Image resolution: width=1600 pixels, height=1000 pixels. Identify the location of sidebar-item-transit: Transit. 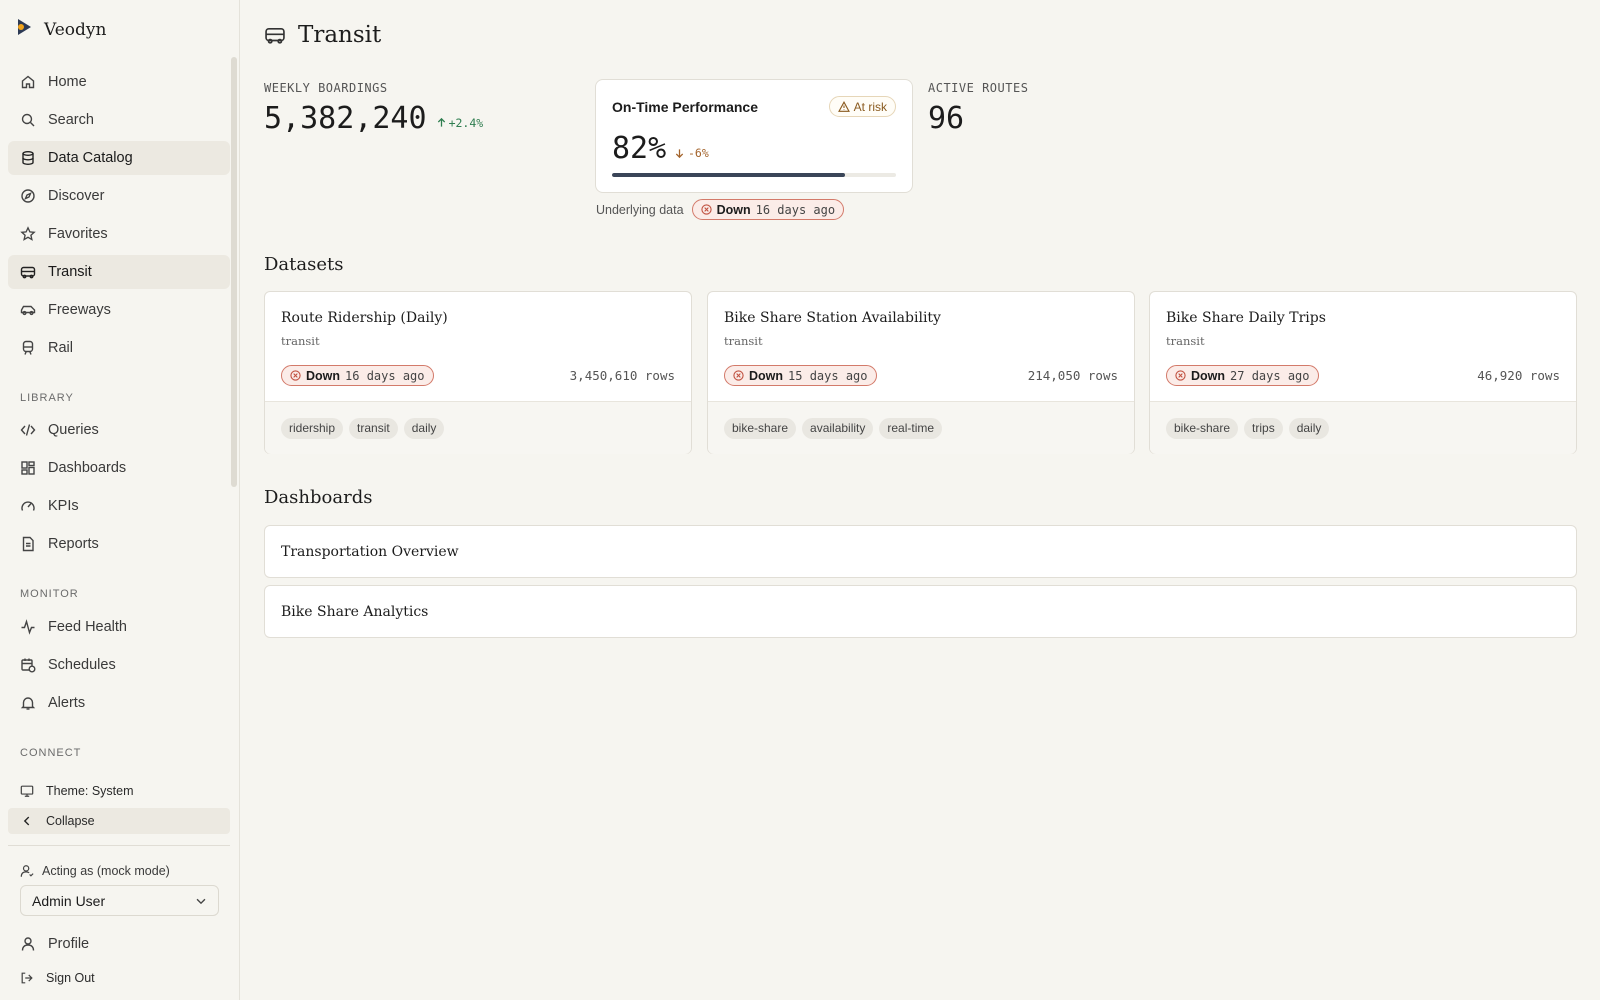
(119, 272).